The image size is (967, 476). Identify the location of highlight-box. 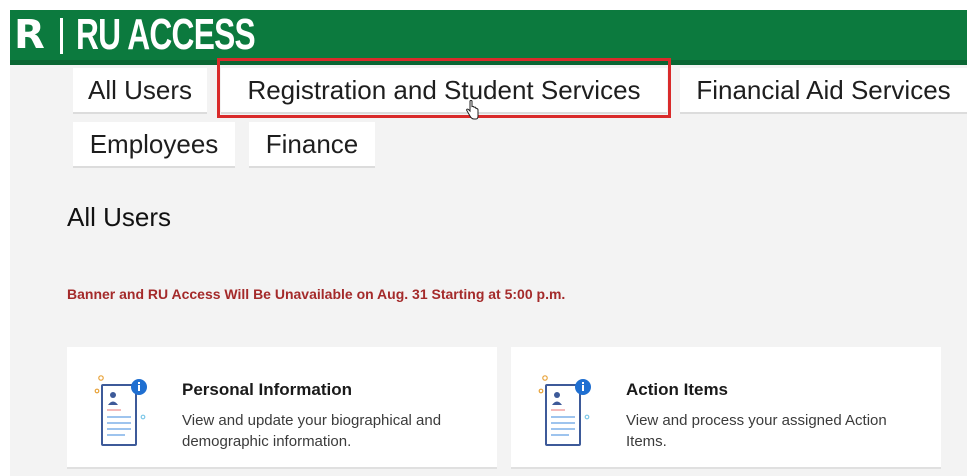
(444, 88).